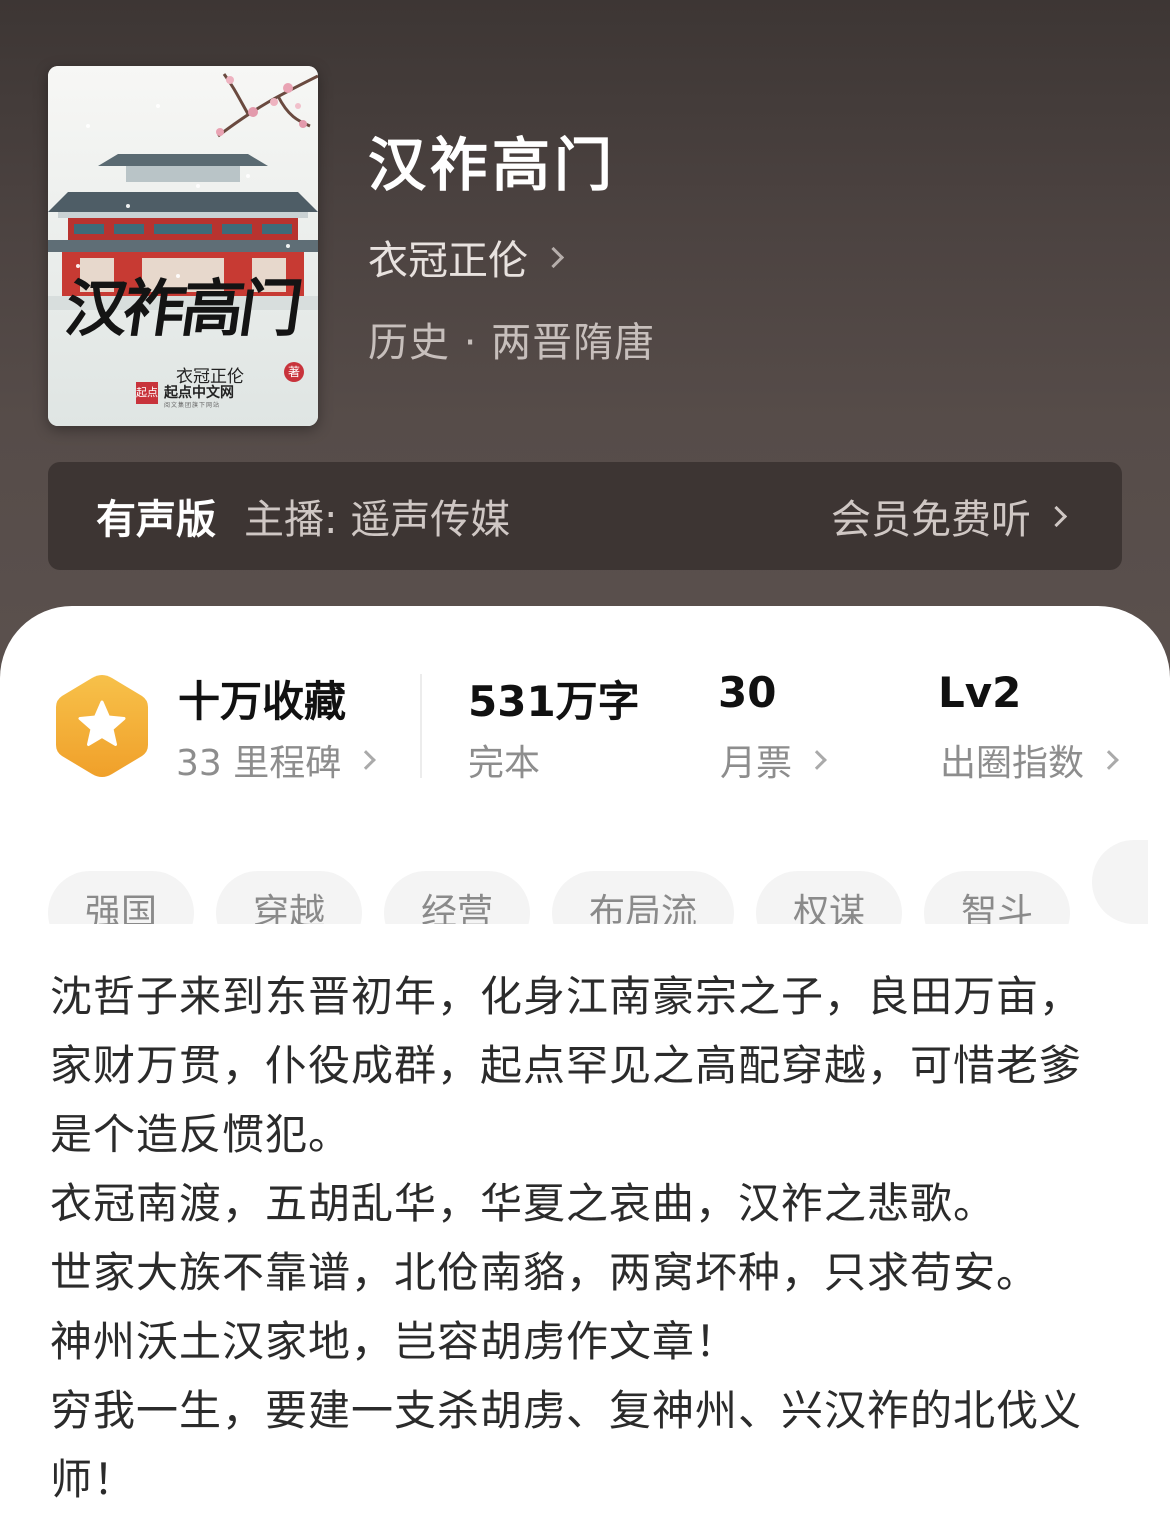 This screenshot has height=1516, width=1170. I want to click on tag-chip: 权谋, so click(829, 897).